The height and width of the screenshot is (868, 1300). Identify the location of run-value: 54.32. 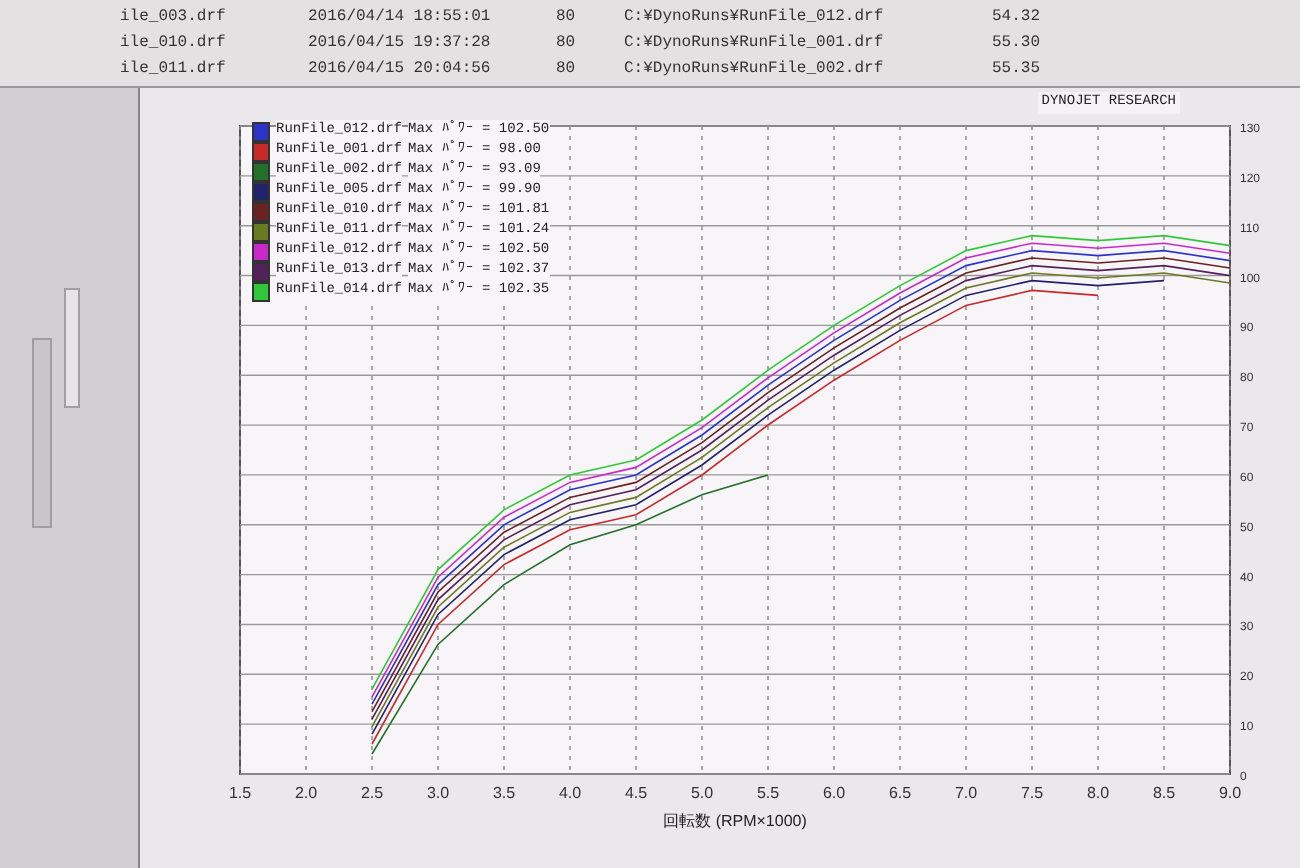
(1017, 17).